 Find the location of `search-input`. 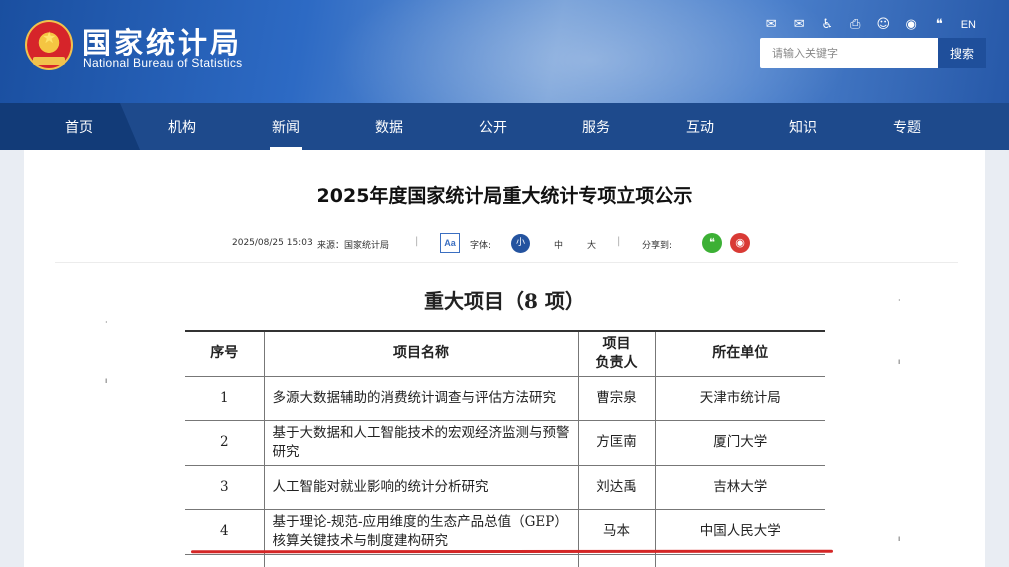

search-input is located at coordinates (849, 53).